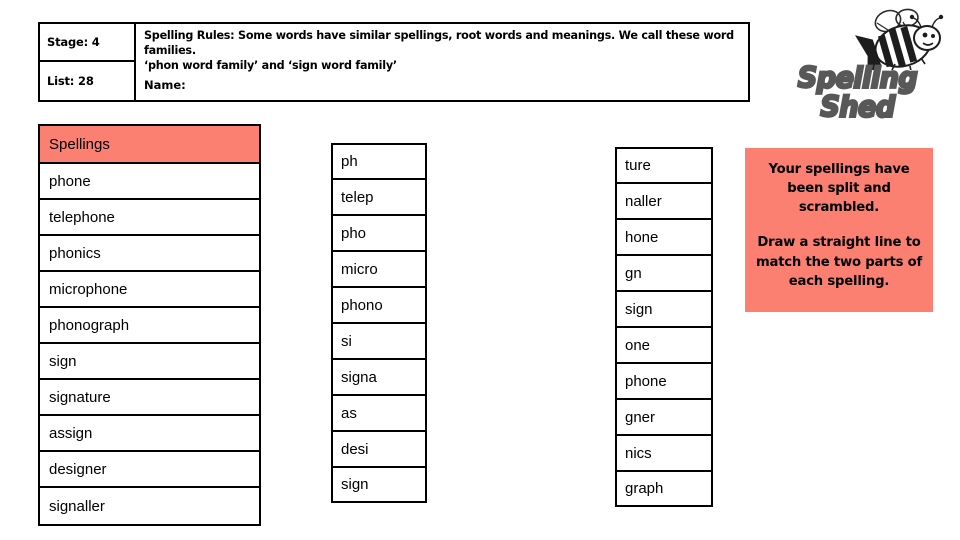  I want to click on spelling-row: sign, so click(149, 362).